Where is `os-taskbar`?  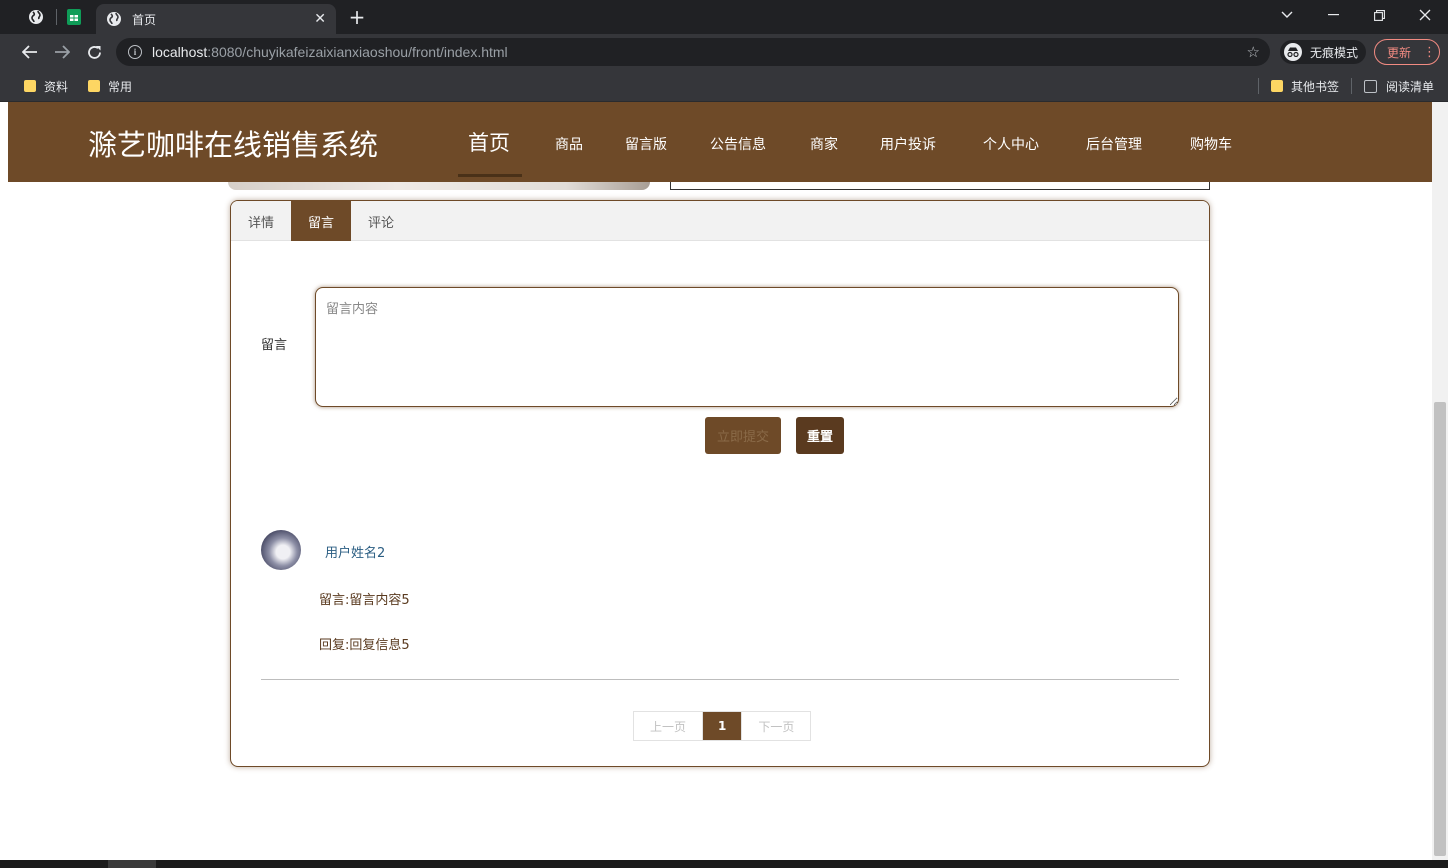
os-taskbar is located at coordinates (724, 864).